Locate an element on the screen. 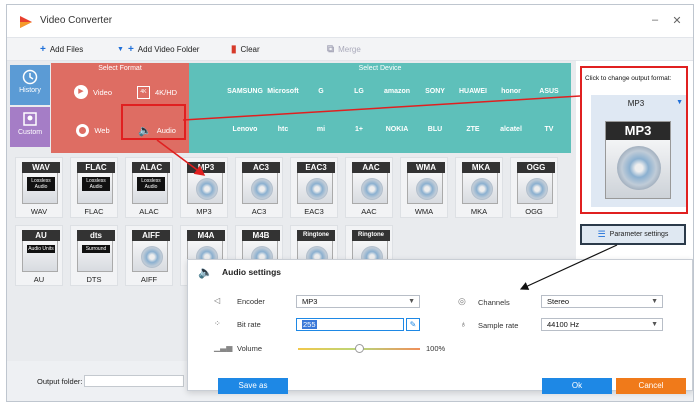 The width and height of the screenshot is (700, 407). arrow-audio-to-mp3 is located at coordinates (181, 157).